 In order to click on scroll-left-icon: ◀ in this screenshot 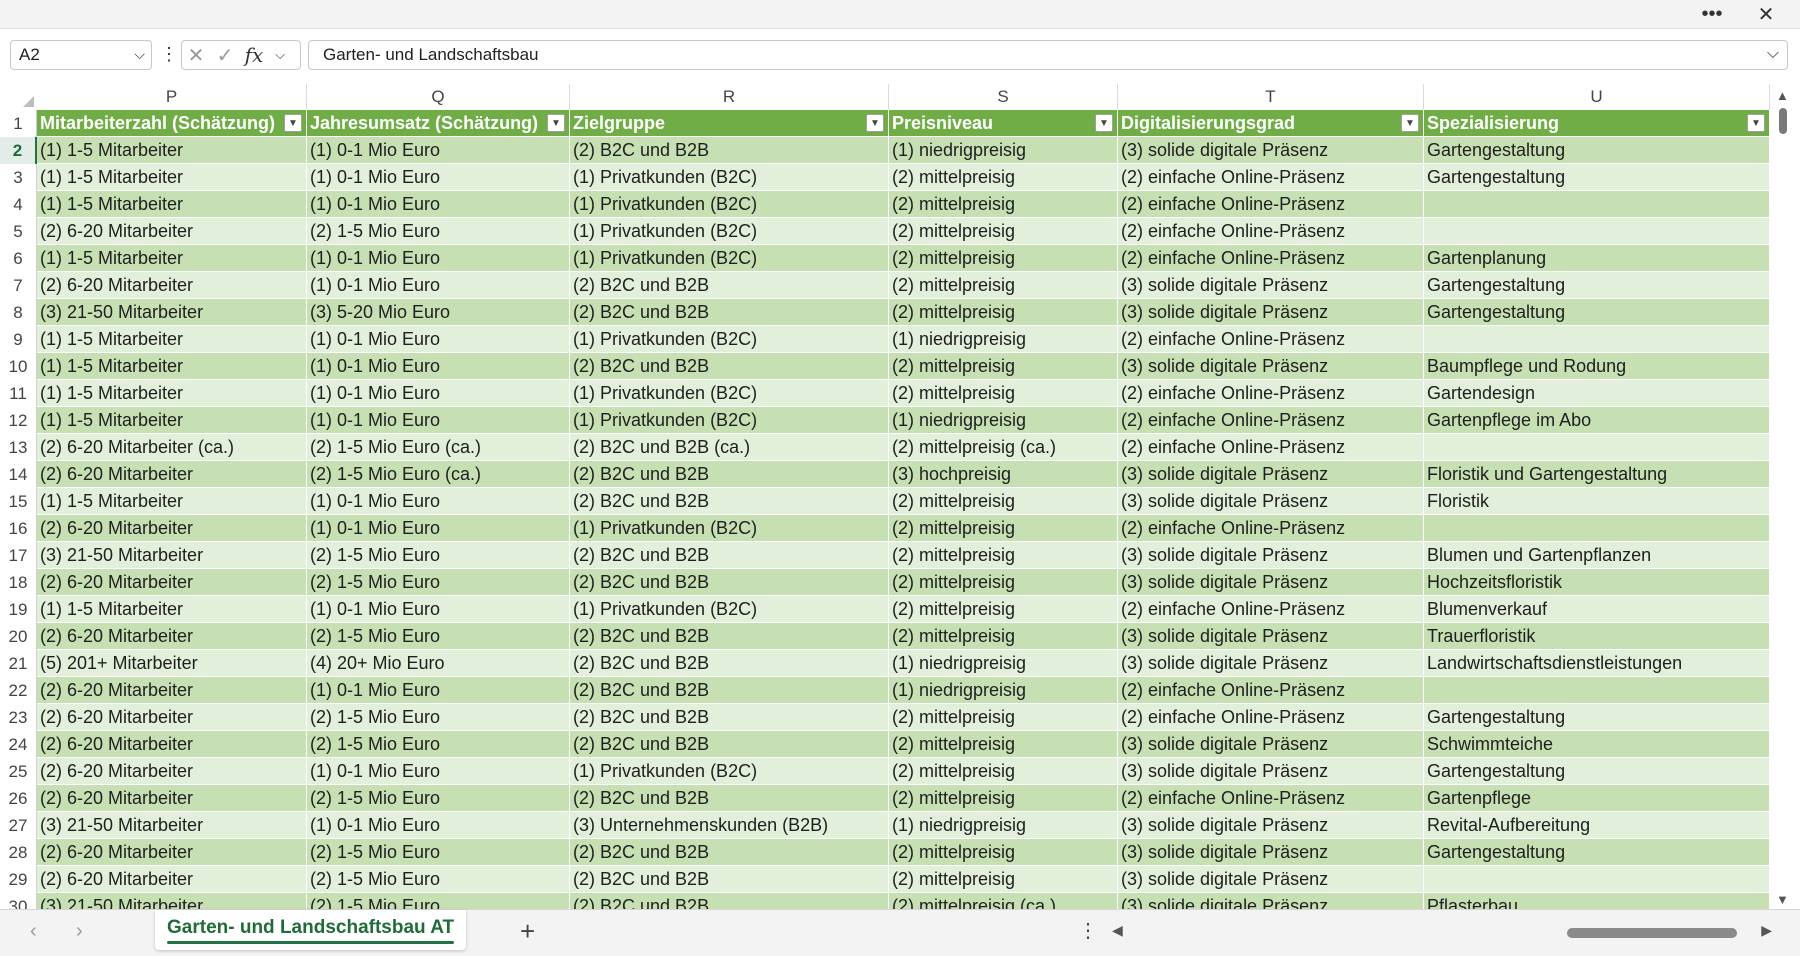, I will do `click(1117, 930)`.